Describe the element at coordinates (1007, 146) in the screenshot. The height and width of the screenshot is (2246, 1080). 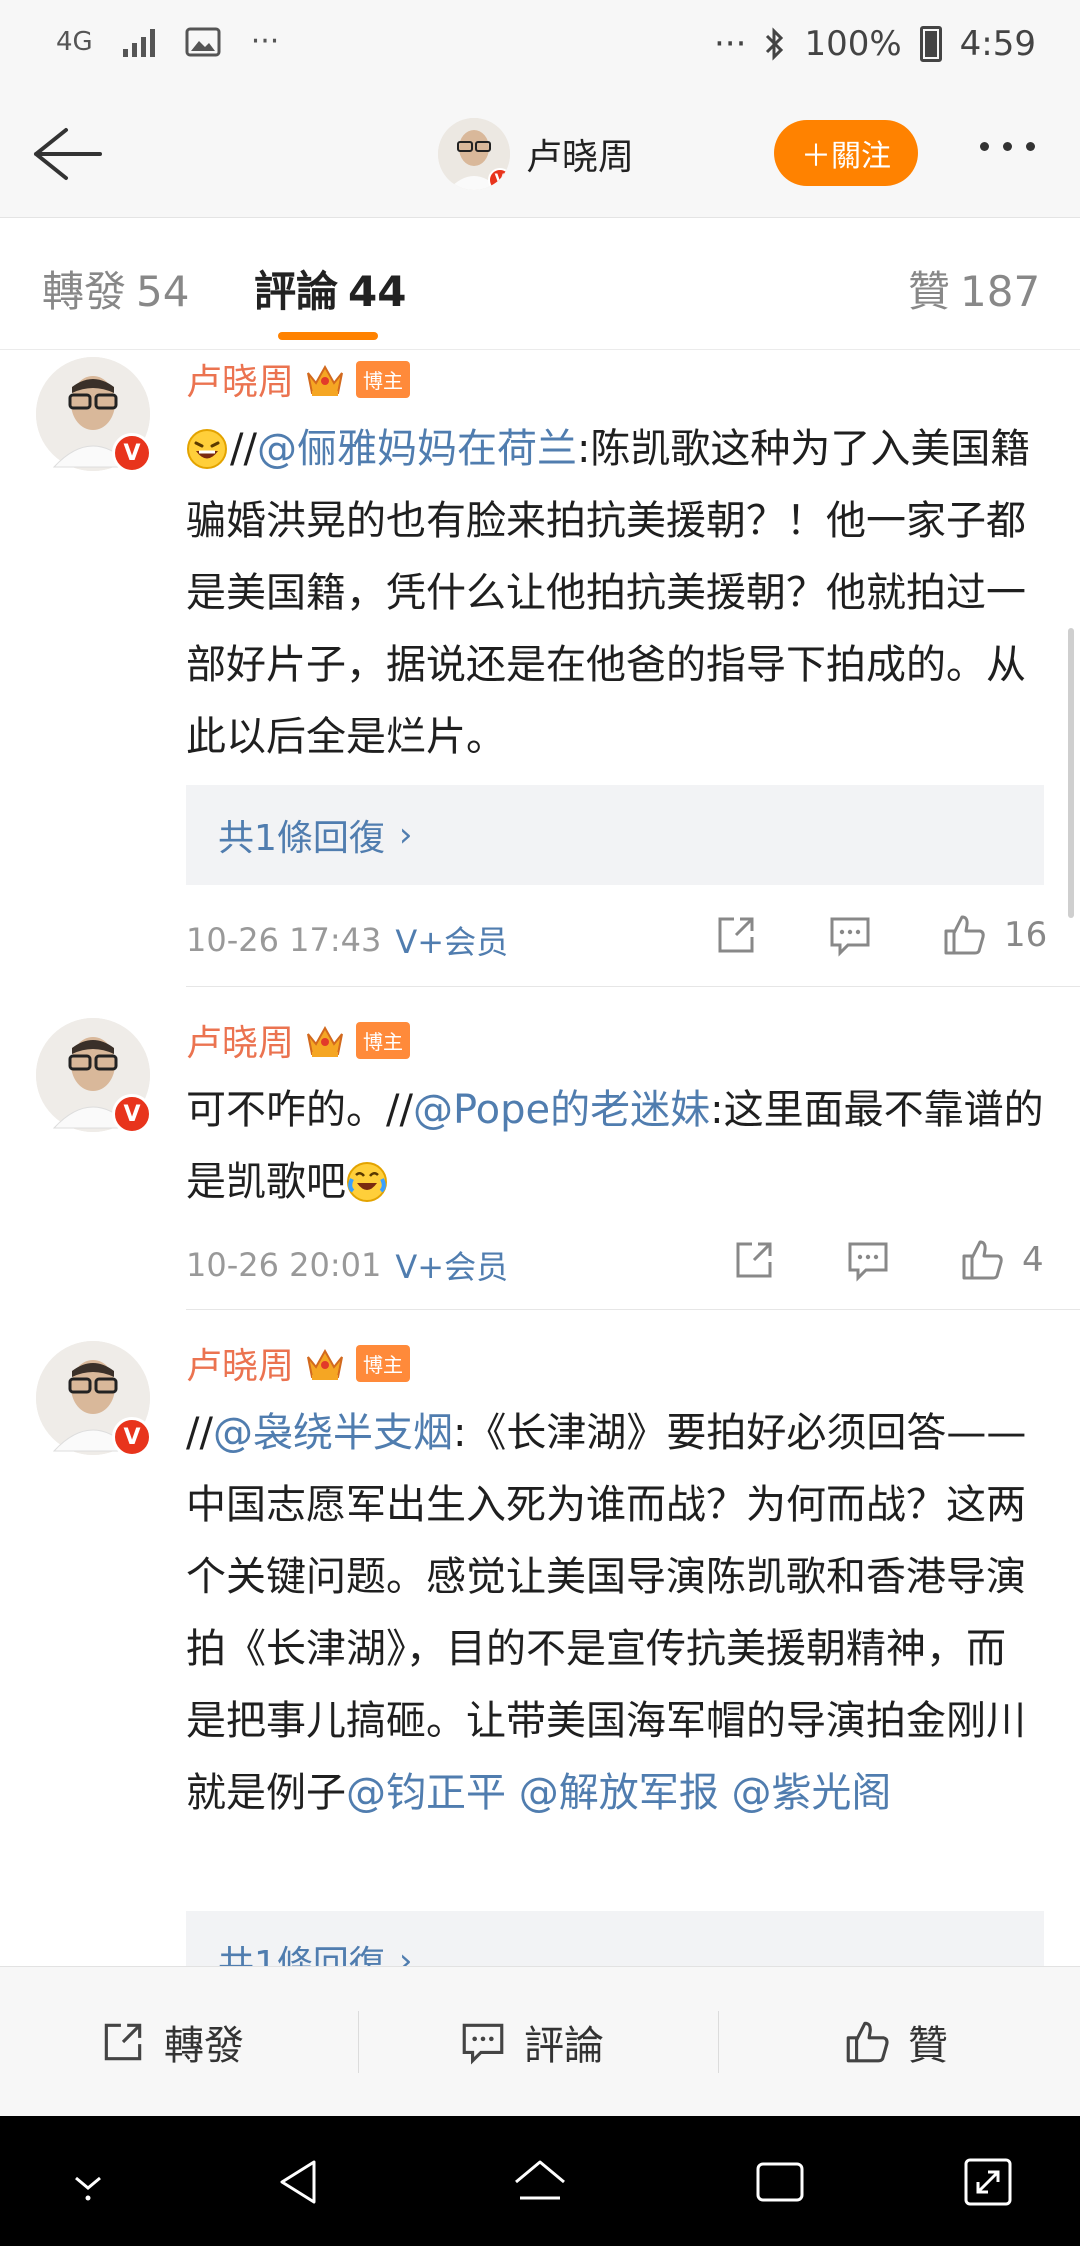
I see `more-options-icon` at that location.